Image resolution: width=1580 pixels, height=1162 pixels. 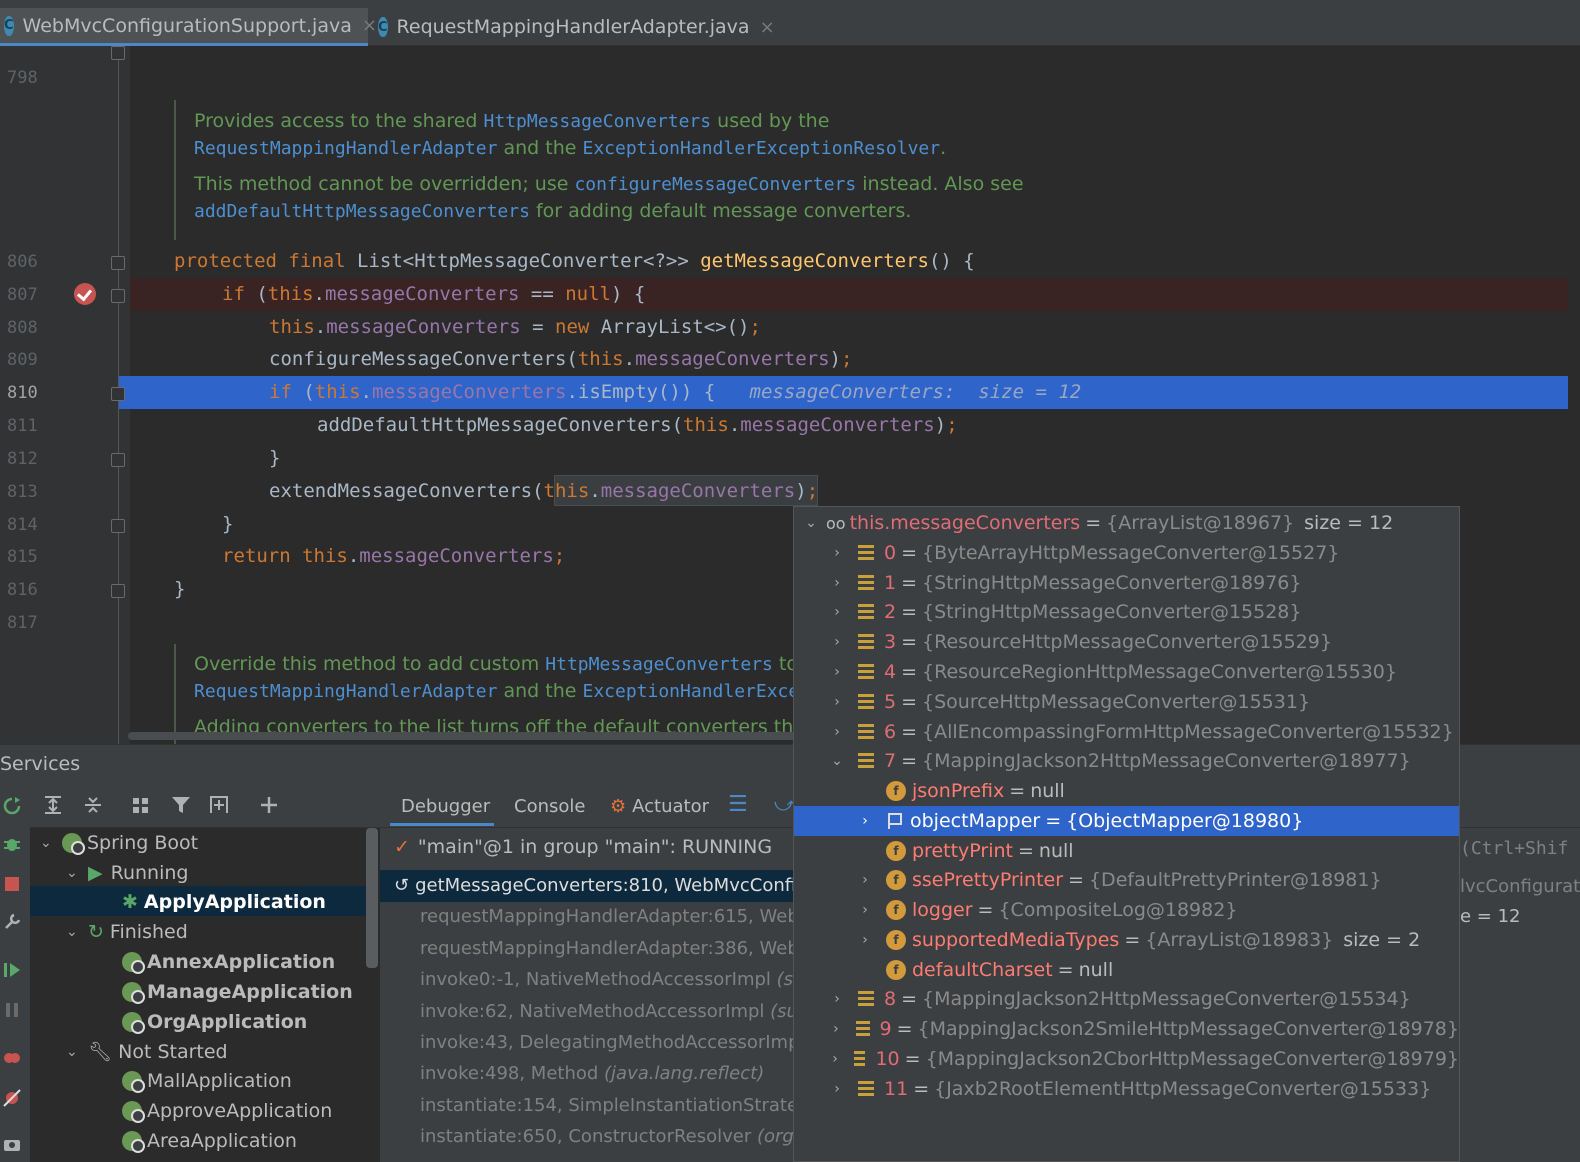 I want to click on tree-node-not-started: ⌄ 🔧︎ Not Started, so click(x=147, y=1052).